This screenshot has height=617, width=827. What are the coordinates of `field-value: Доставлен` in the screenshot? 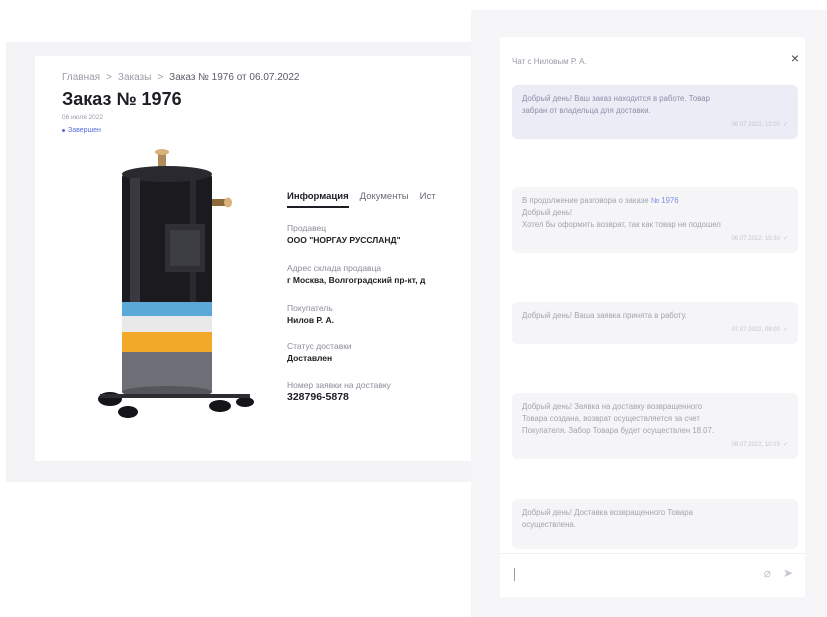 It's located at (310, 358).